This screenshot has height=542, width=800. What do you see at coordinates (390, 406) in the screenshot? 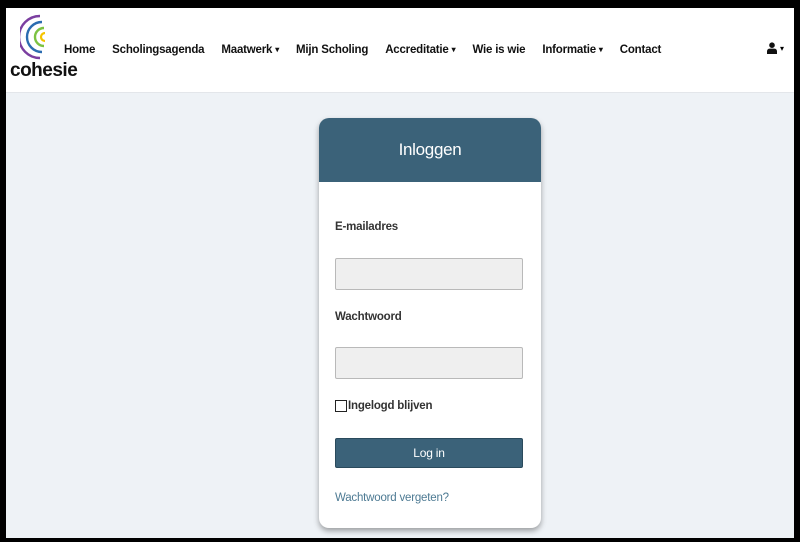
I see `remember-me-label: Ingelogd blijven` at bounding box center [390, 406].